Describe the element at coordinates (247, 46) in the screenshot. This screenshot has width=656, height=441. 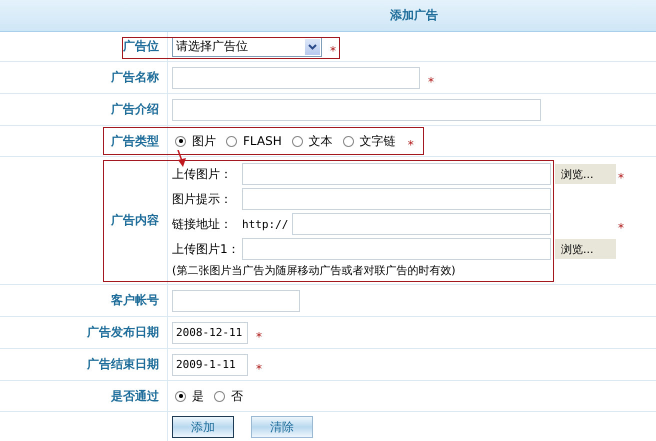
I see `ad-slot-dropdown: 请选择广告位` at that location.